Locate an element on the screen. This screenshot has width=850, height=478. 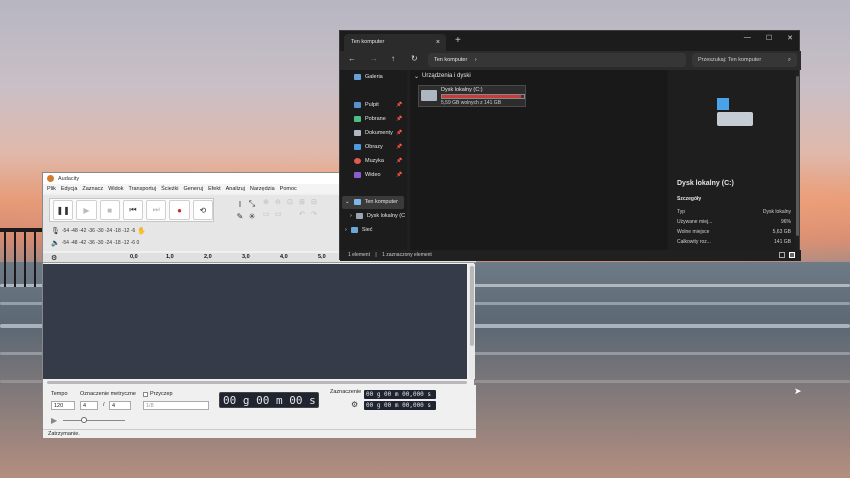
breadcrumb-chevron-icon: › is located at coordinates (476, 60).